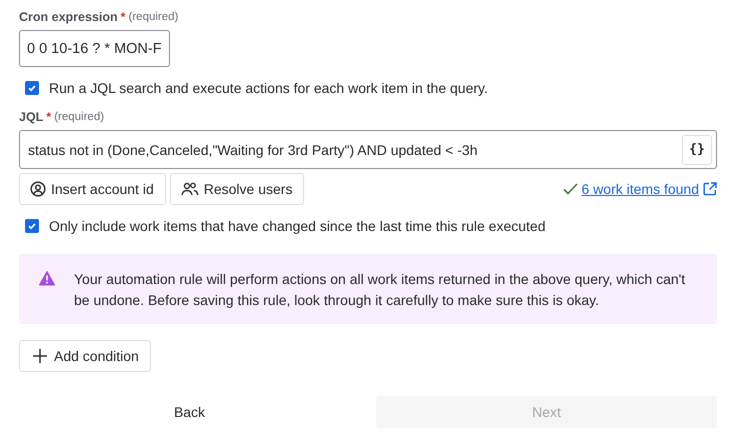 The image size is (742, 447). What do you see at coordinates (640, 189) in the screenshot?
I see `work-items-link: 6 work items found` at bounding box center [640, 189].